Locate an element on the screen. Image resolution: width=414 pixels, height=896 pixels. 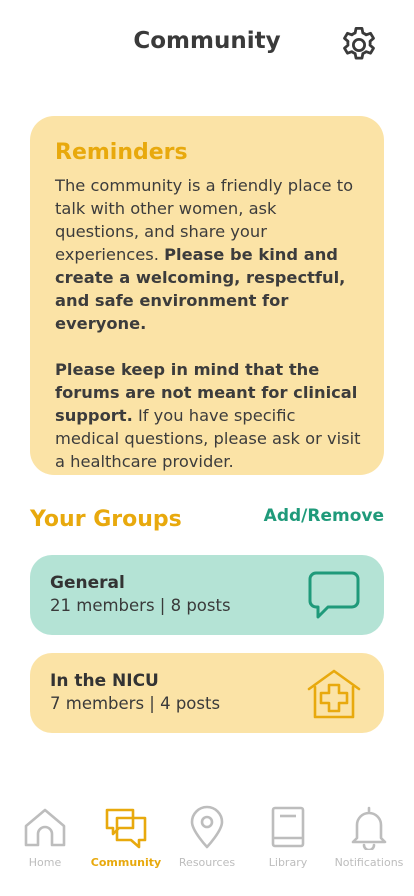
community-chat-icon is located at coordinates (126, 828).